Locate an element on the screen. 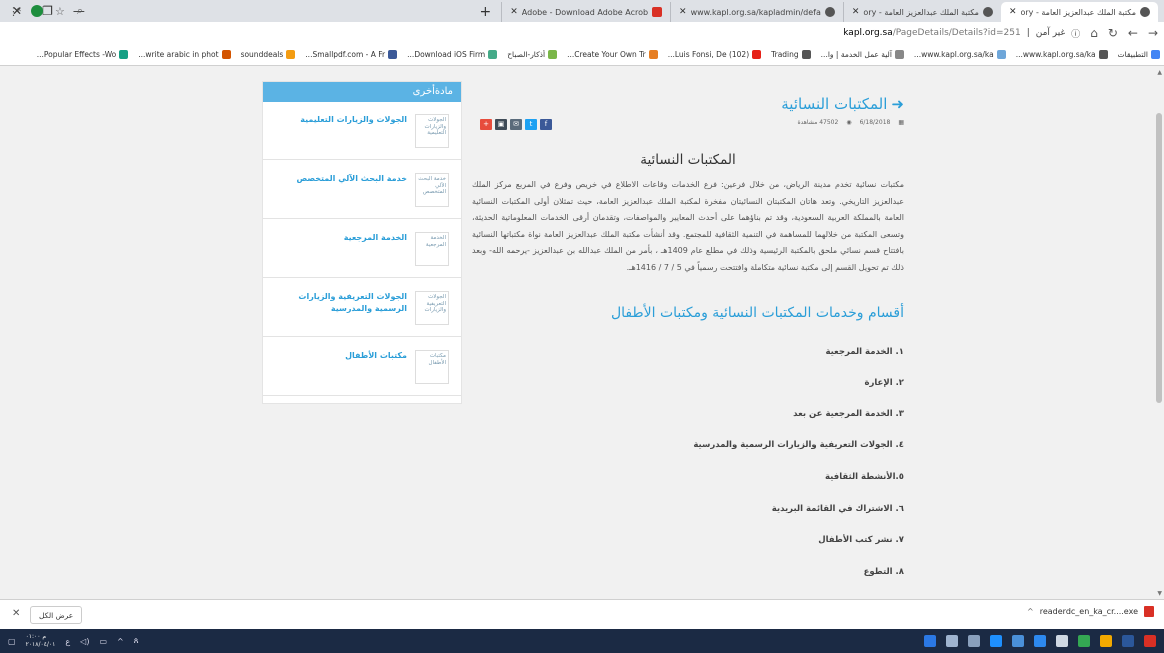  bookmark-item: أذكار-الصباح is located at coordinates (532, 54).